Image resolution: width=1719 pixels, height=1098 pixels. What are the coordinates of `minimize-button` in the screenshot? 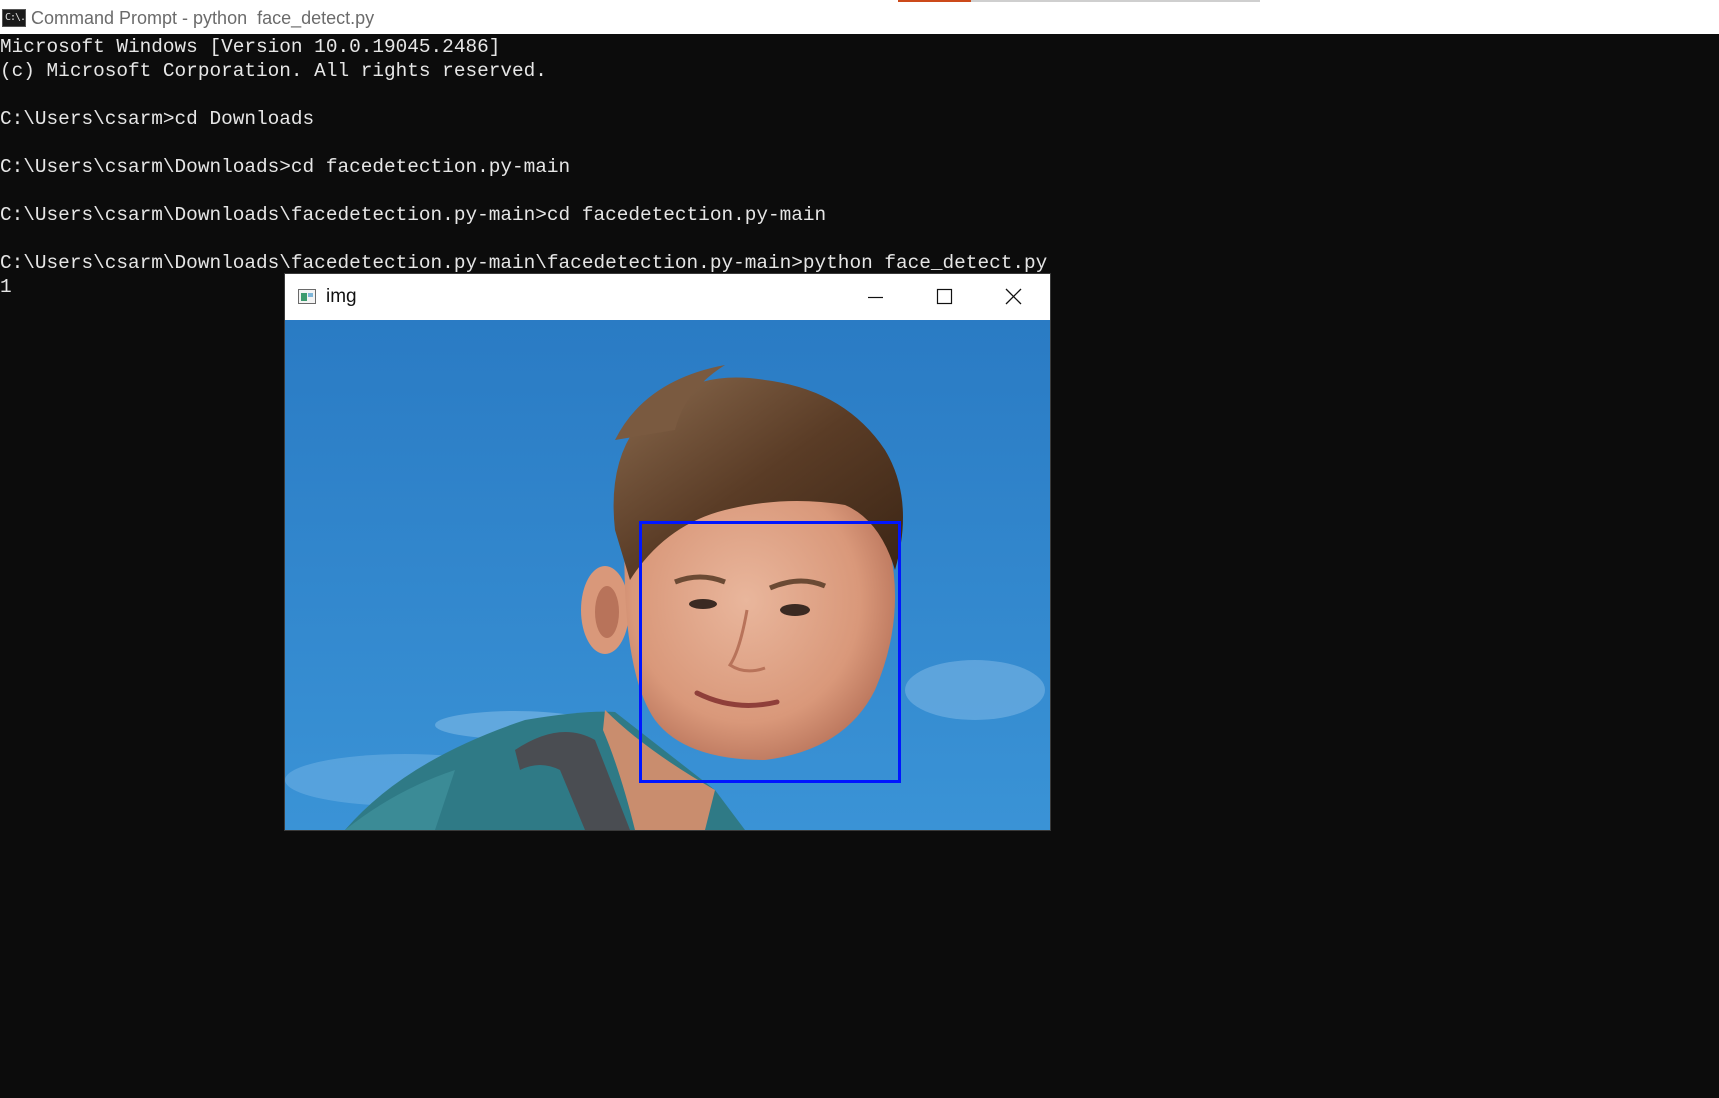 It's located at (875, 297).